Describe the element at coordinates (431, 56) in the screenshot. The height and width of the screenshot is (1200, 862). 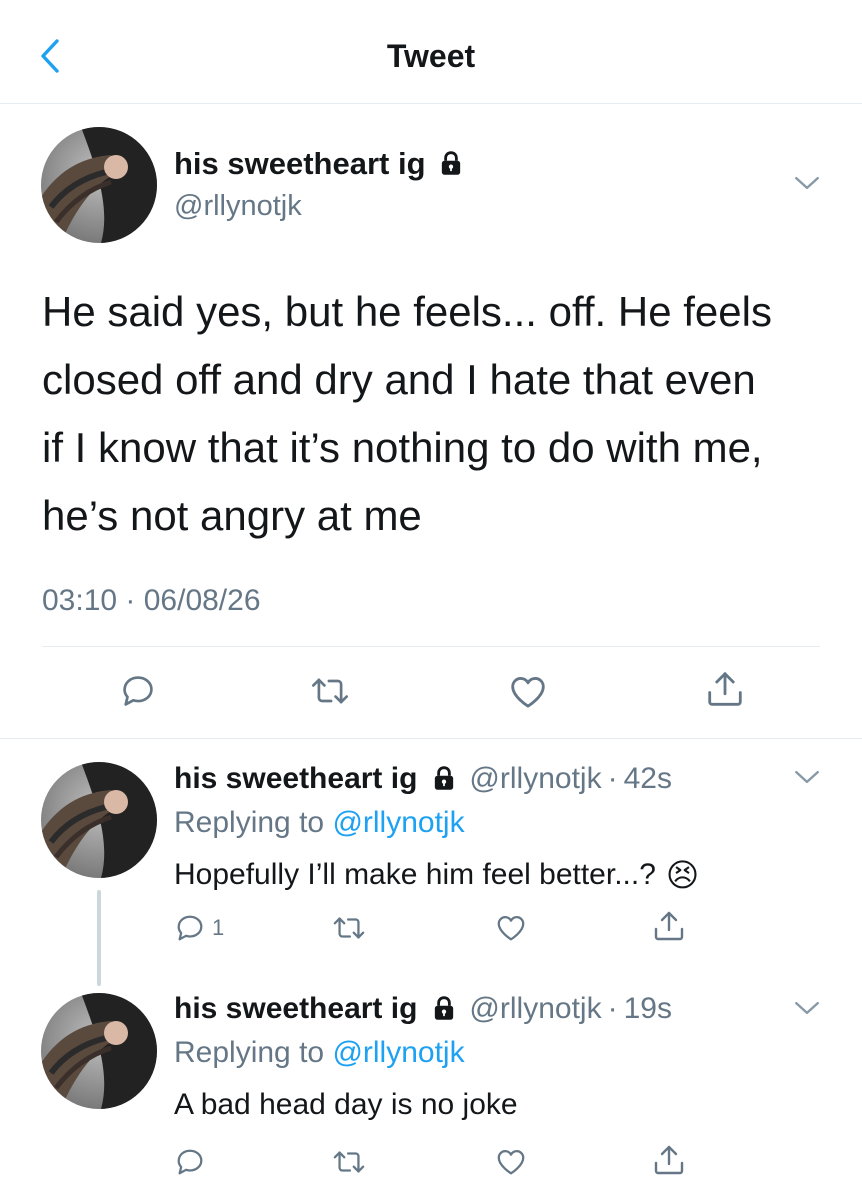
I see `page-title: Tweet` at that location.